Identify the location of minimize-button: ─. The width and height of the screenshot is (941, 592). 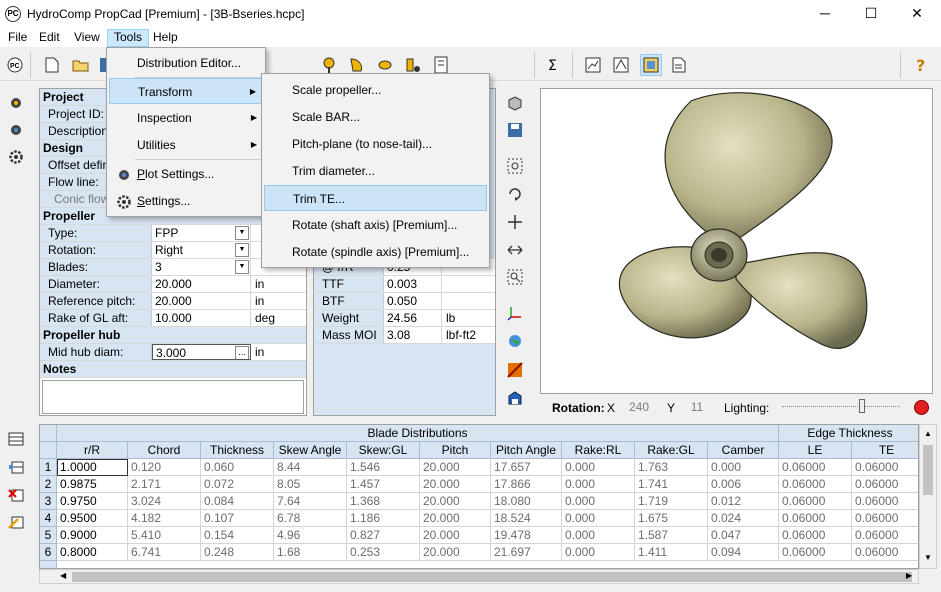
(825, 14).